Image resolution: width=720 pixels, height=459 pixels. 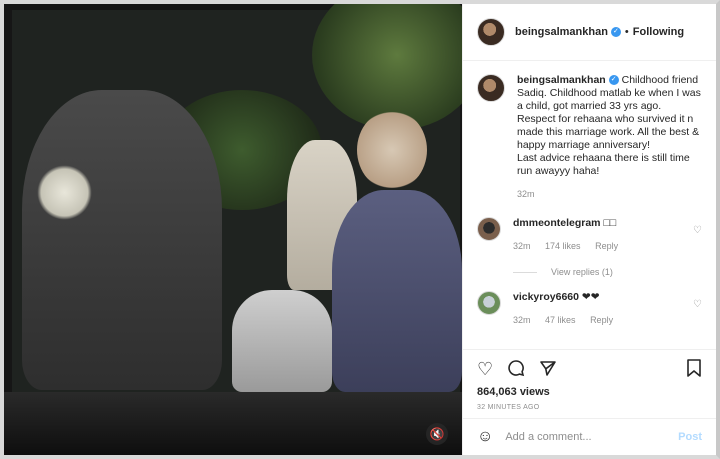 What do you see at coordinates (658, 32) in the screenshot?
I see `following-button: Following` at bounding box center [658, 32].